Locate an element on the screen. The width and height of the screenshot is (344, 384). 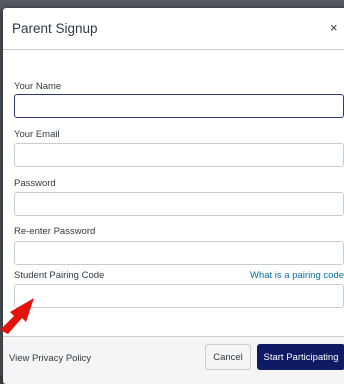
red-arrow-annotation is located at coordinates (17, 316).